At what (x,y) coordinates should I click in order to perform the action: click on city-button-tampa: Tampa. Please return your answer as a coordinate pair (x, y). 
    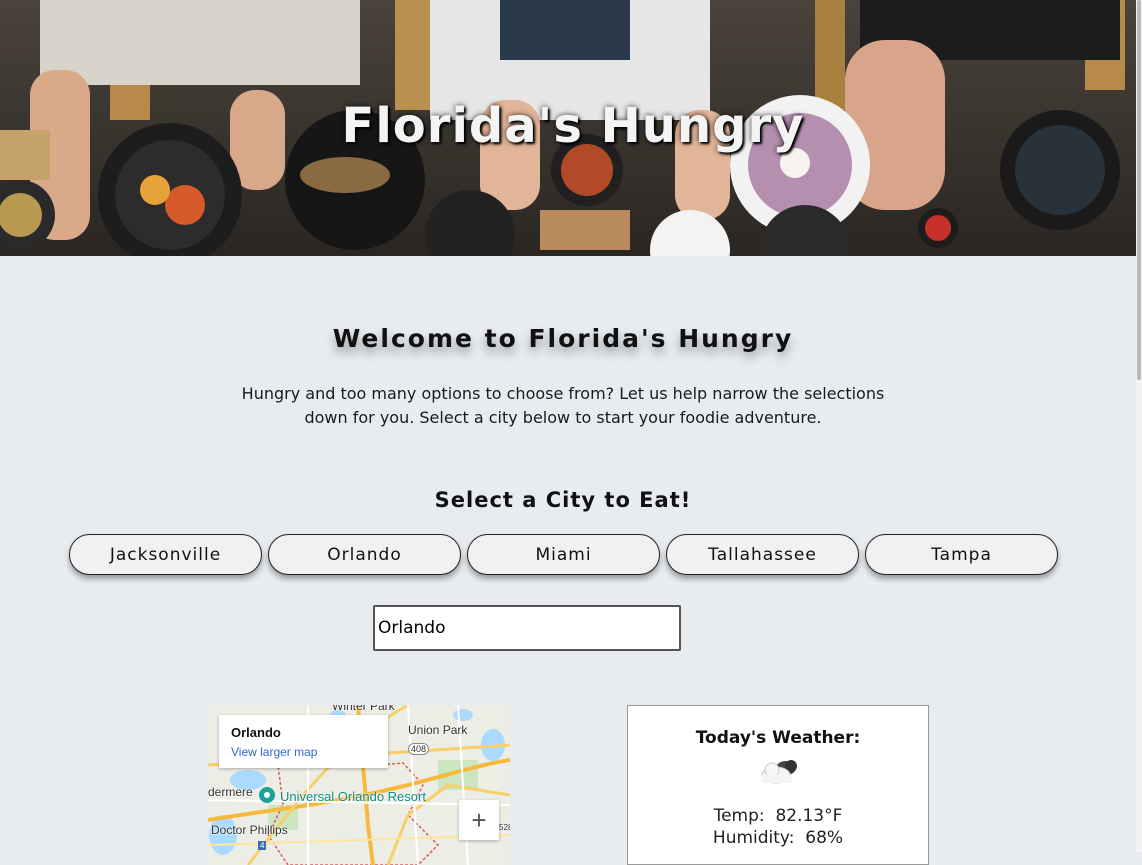
    Looking at the image, I should click on (961, 554).